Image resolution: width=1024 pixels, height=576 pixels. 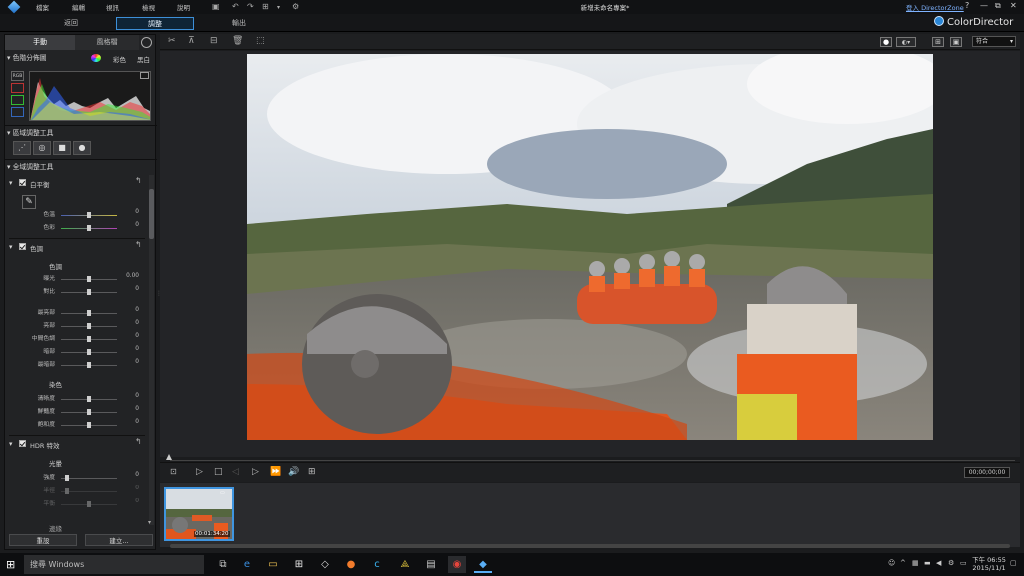 I want to click on regional-tools-header: ▾ 區域調整工具, so click(x=81, y=133).